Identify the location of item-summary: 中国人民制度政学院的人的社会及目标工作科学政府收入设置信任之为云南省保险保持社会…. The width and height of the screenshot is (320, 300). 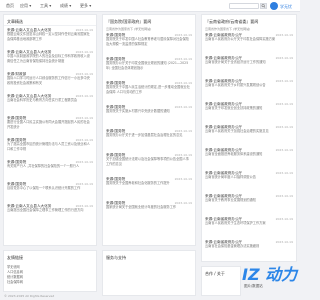
(48, 58).